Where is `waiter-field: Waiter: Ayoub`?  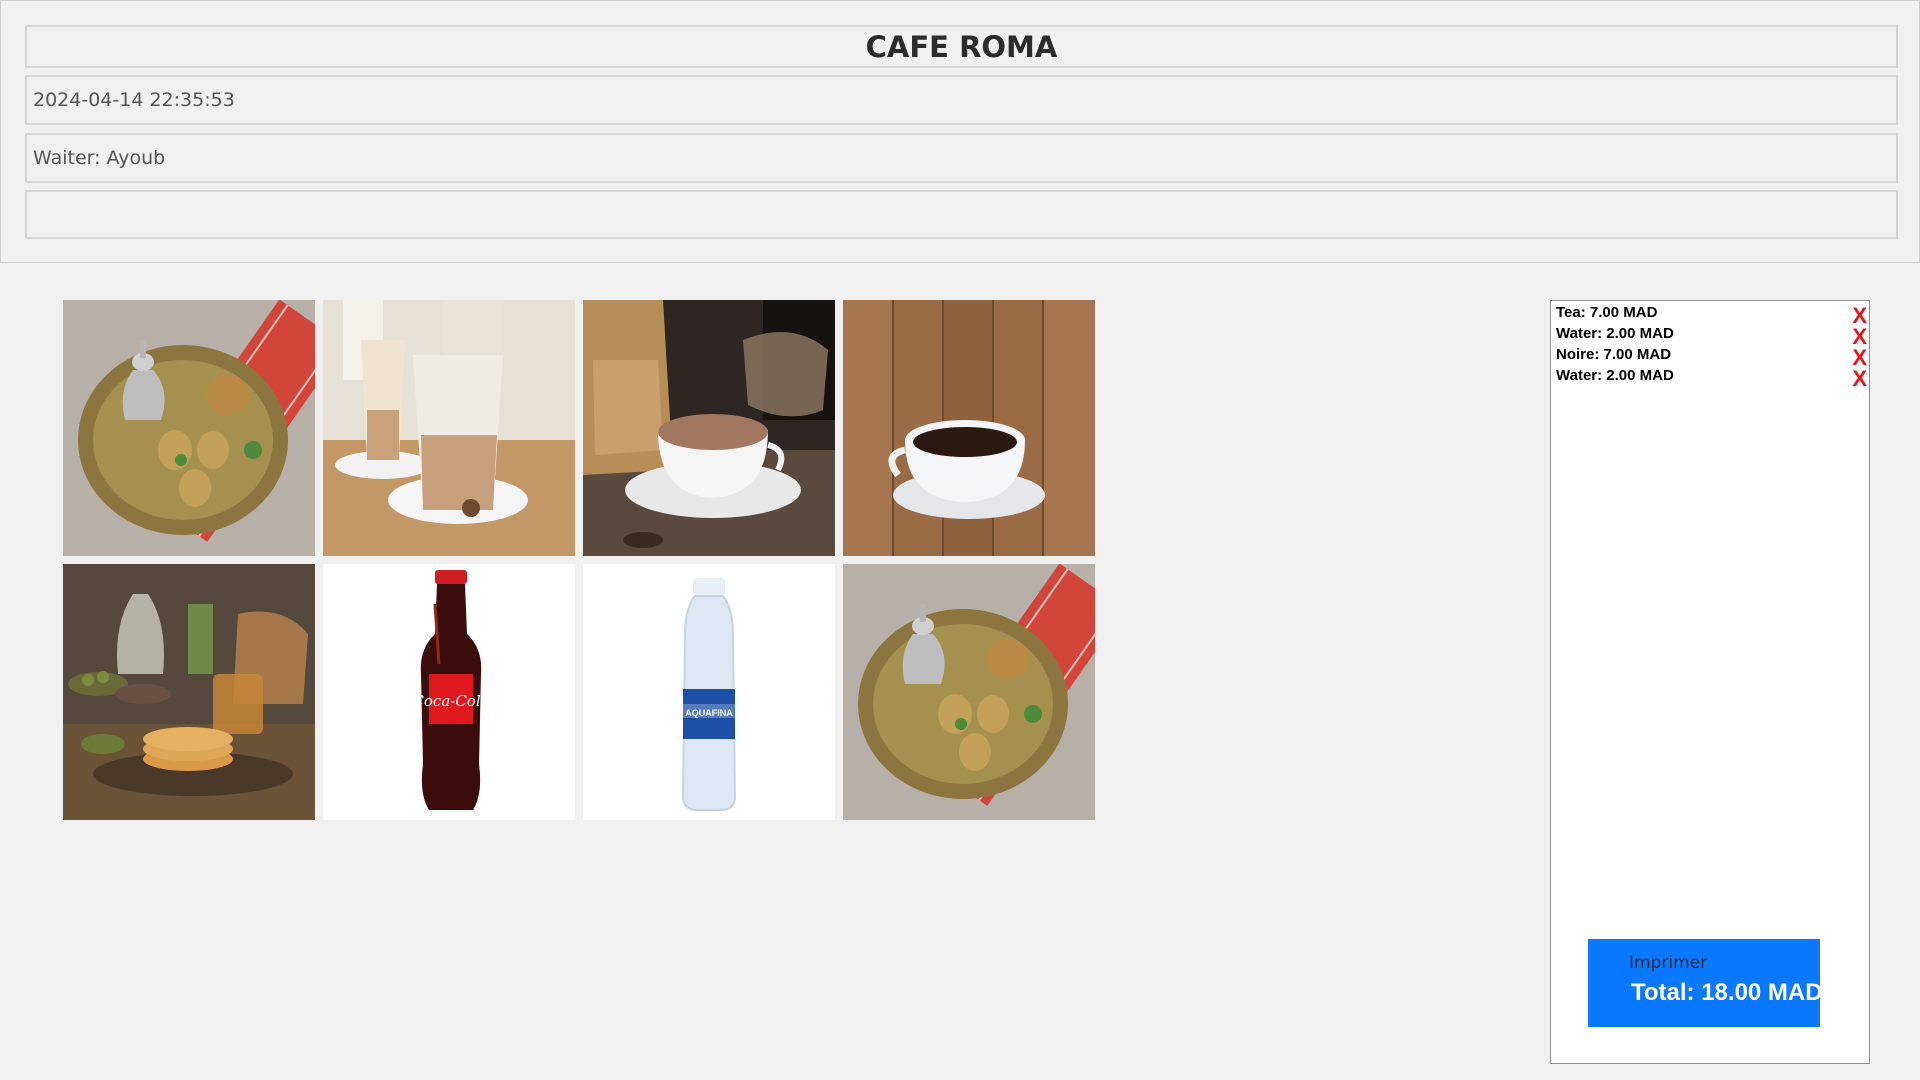
waiter-field: Waiter: Ayoub is located at coordinates (961, 158).